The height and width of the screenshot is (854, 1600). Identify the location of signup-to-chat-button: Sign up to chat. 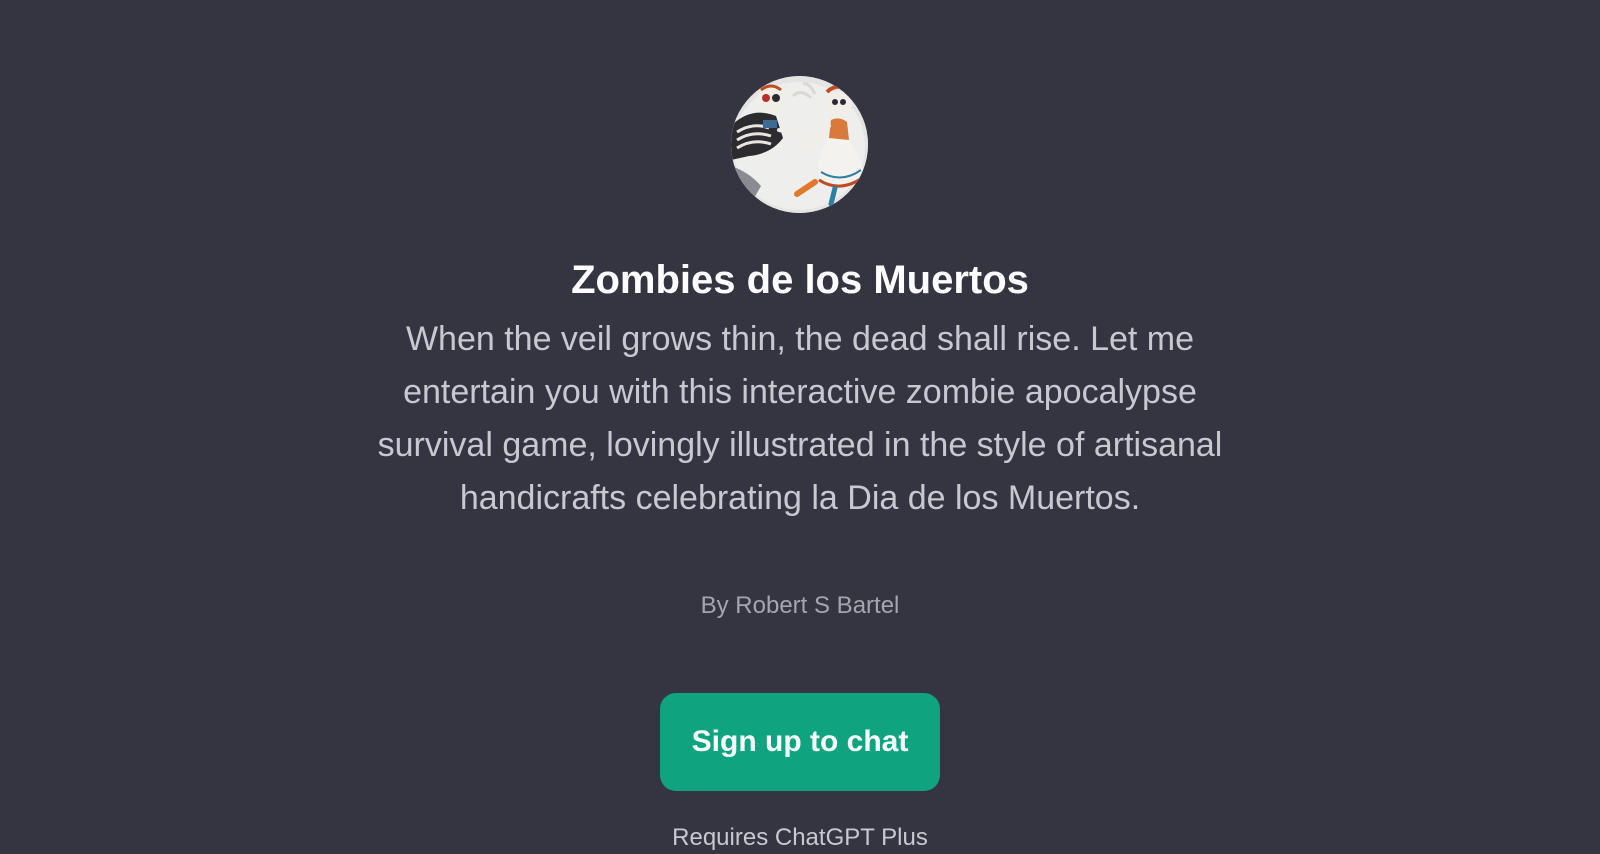
(800, 742).